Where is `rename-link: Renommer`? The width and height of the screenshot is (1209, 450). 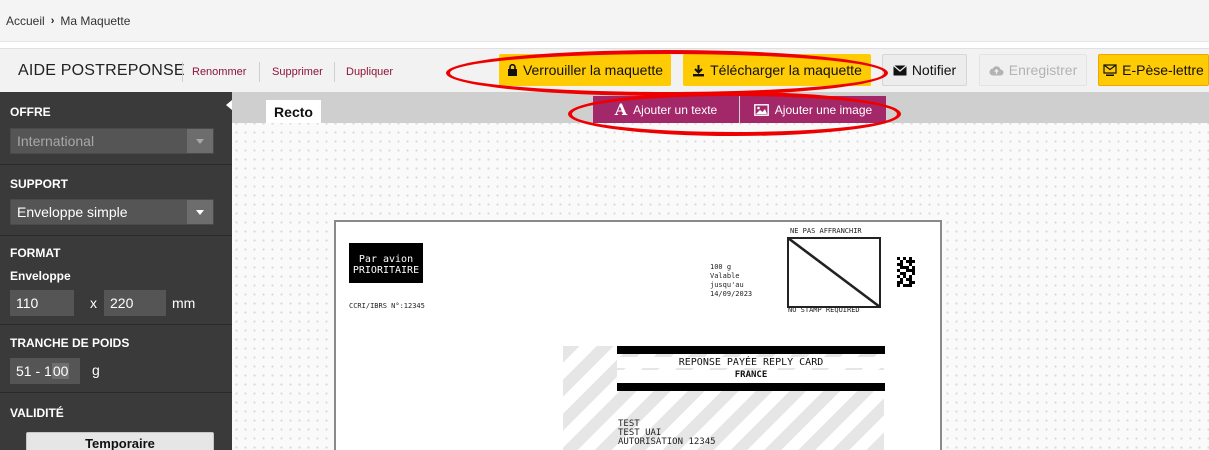 rename-link: Renommer is located at coordinates (219, 72).